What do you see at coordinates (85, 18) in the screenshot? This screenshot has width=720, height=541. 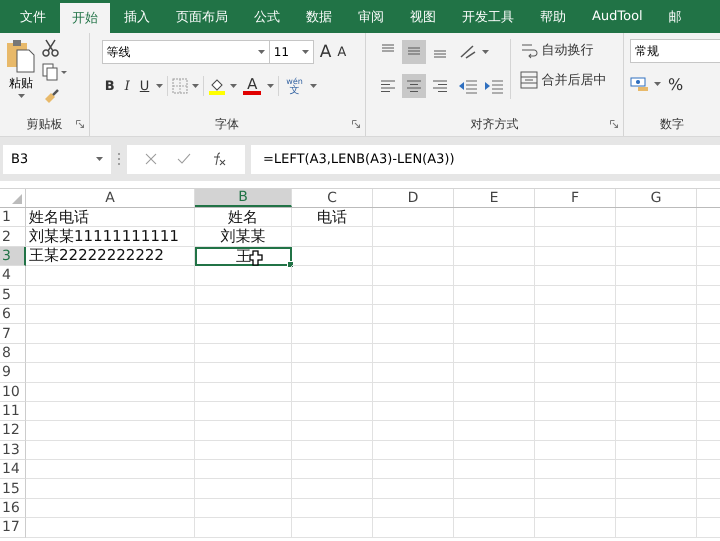 I see `ribbon-tab: 开始` at bounding box center [85, 18].